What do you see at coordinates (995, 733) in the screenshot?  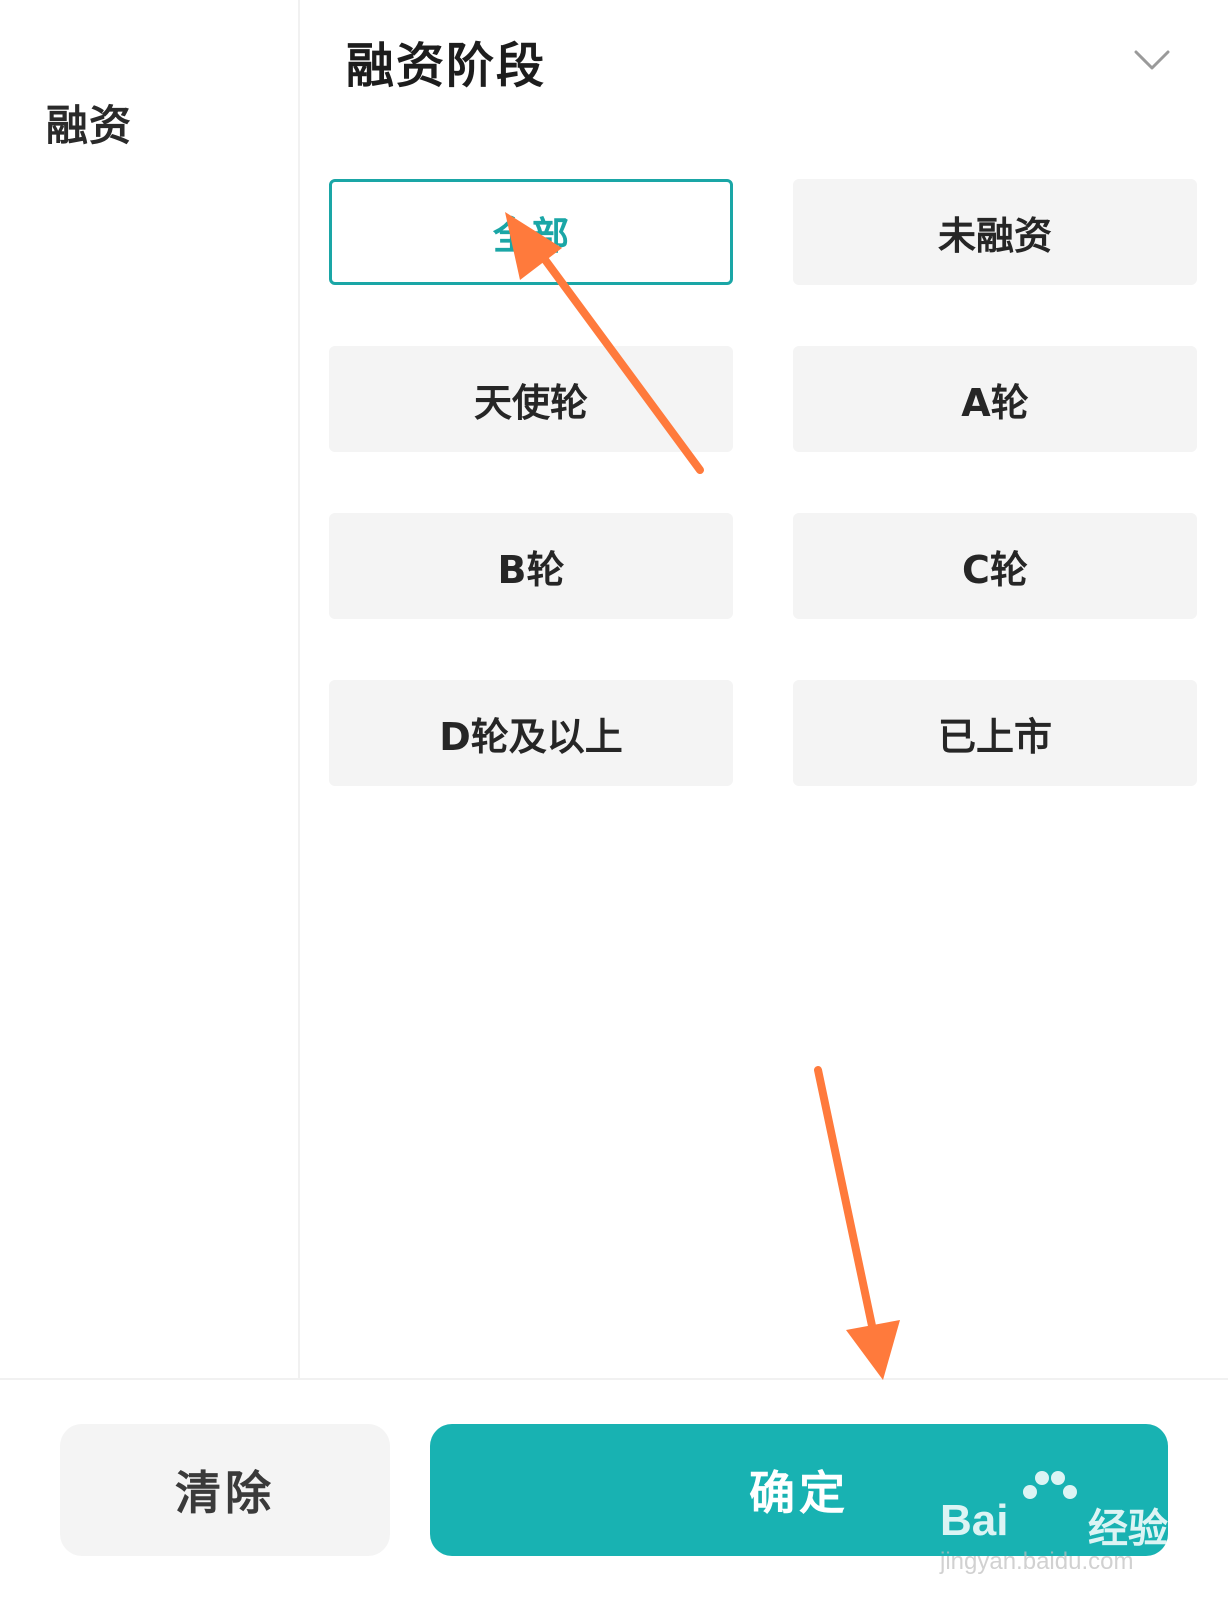 I see `option-listed: 已上市` at bounding box center [995, 733].